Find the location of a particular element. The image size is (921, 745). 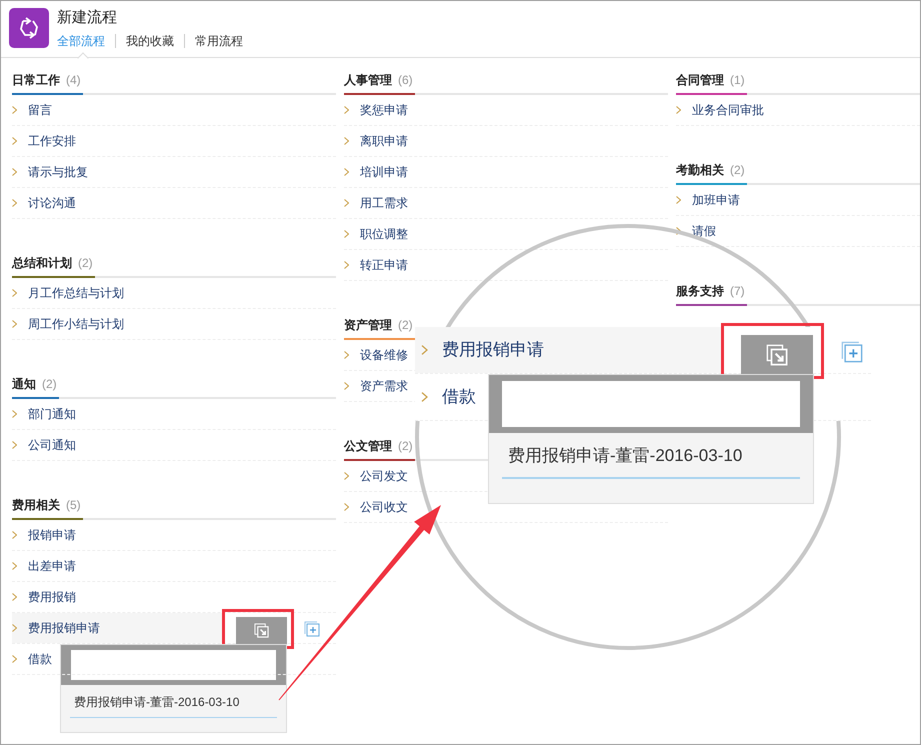

process-item: 资产需求 is located at coordinates (378, 386).